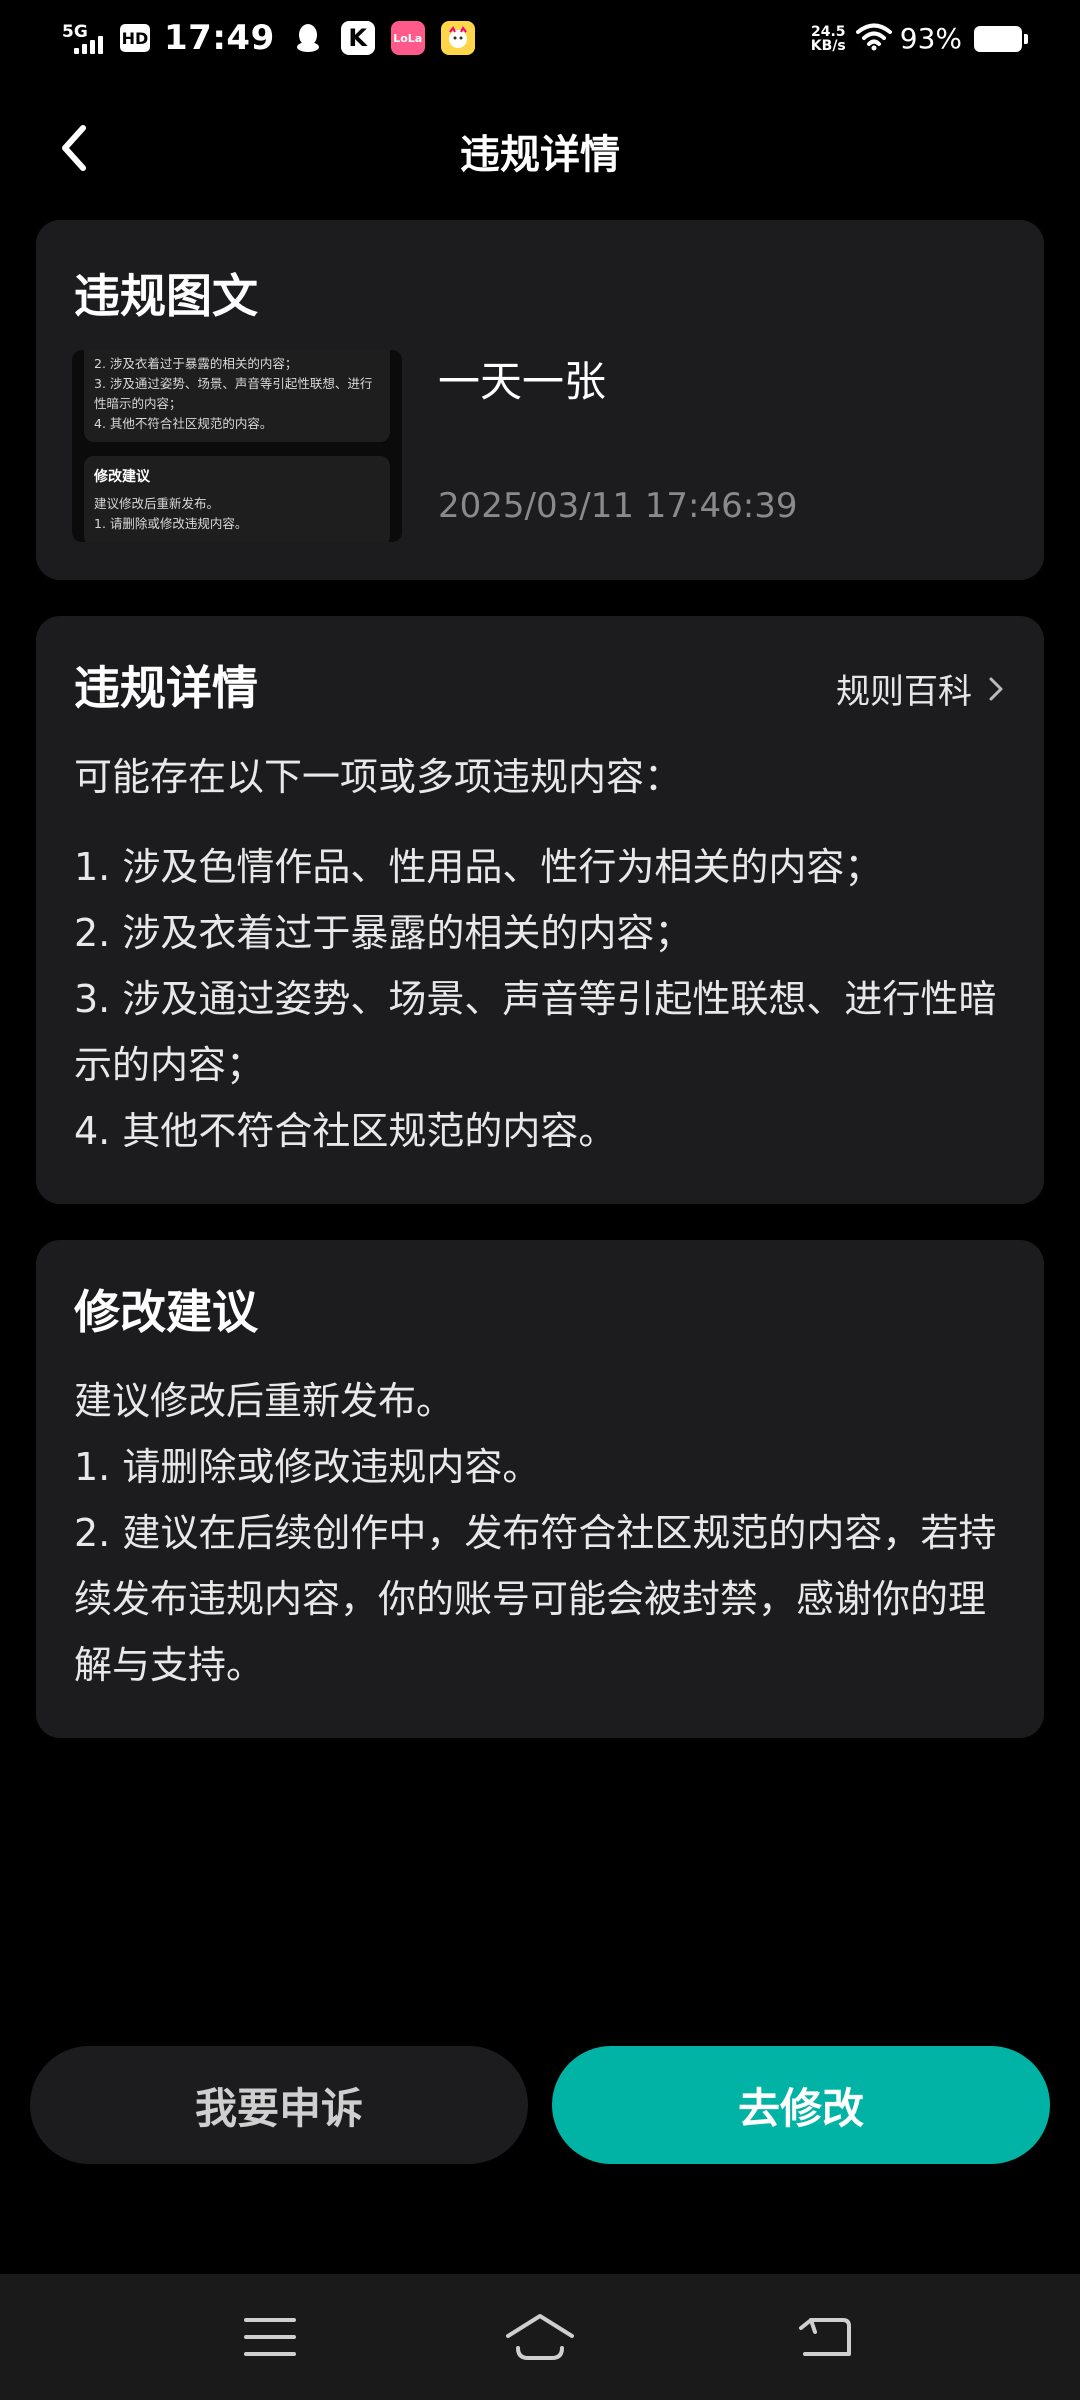  What do you see at coordinates (345, 1131) in the screenshot?
I see `list-item: 4. 其他不符合社区规范的内容。` at bounding box center [345, 1131].